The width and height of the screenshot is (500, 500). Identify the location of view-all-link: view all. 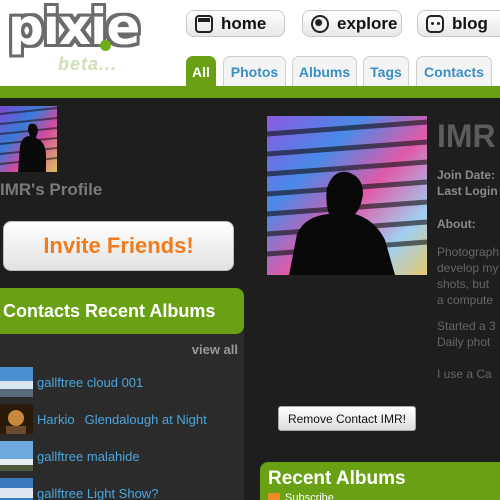
(215, 349).